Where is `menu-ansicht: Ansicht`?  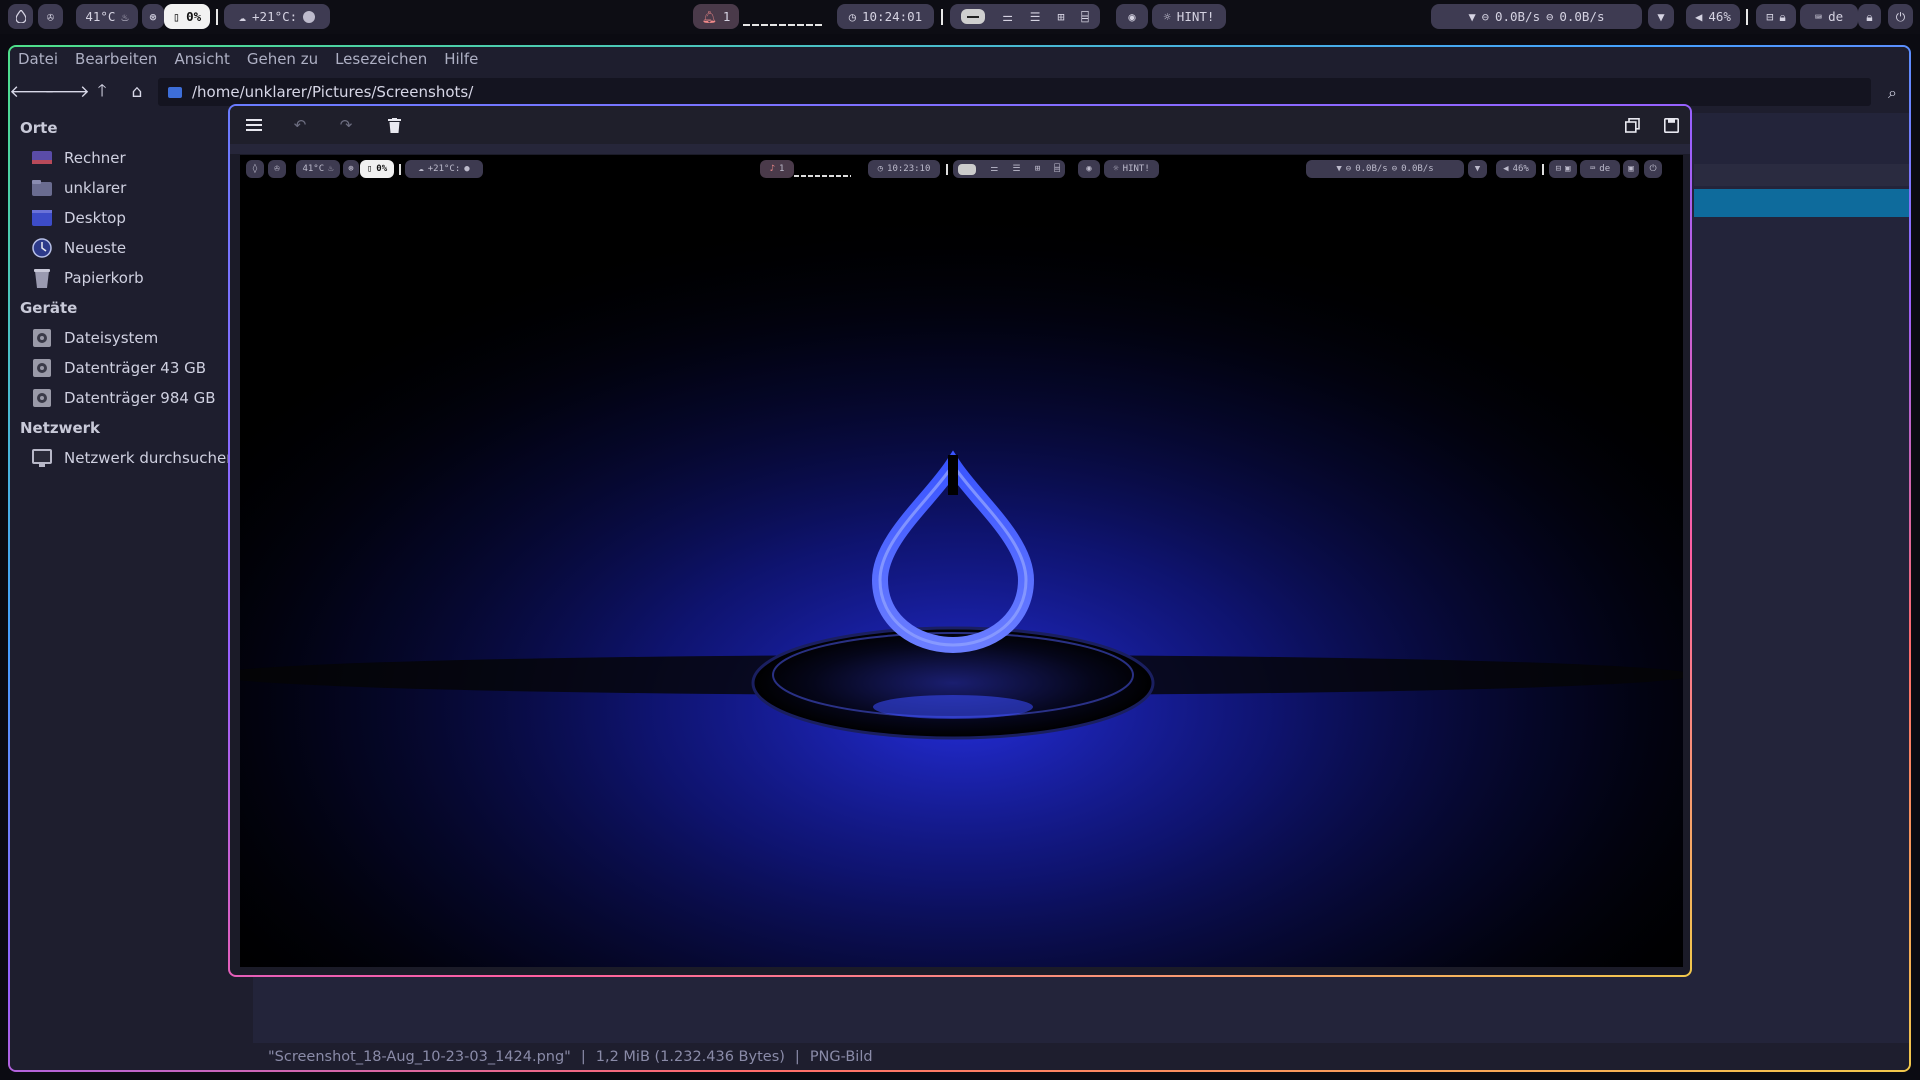
menu-ansicht: Ansicht is located at coordinates (201, 59).